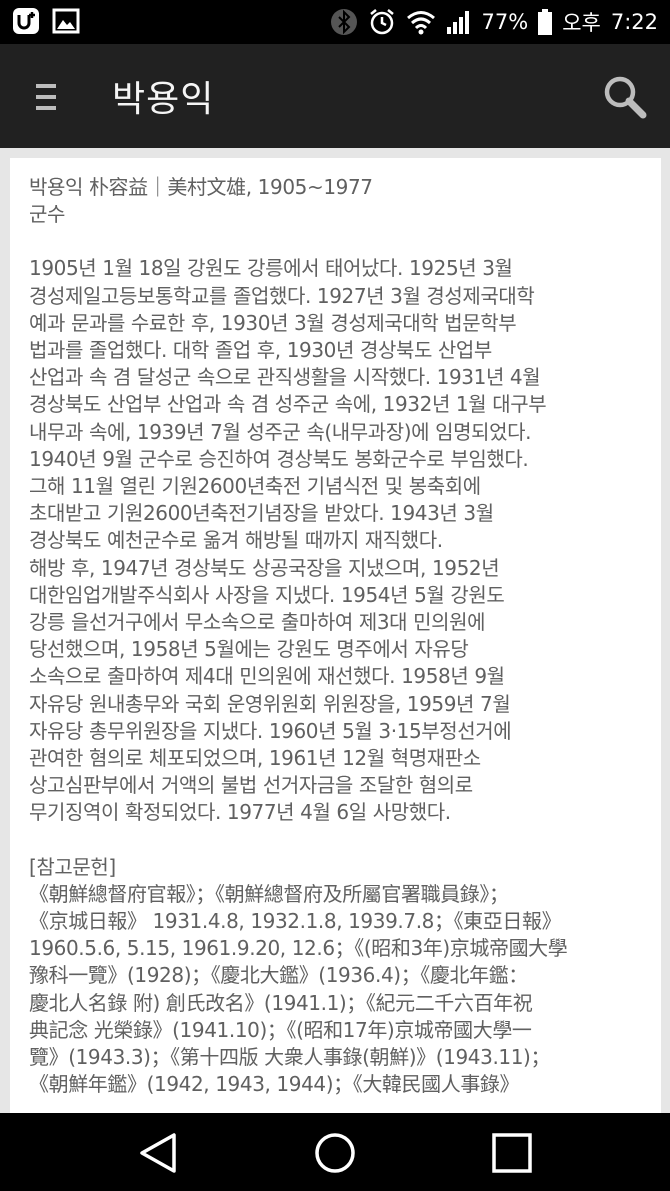 This screenshot has height=1191, width=670. I want to click on body-line: 당선했으며, 1958년 5월에는 강원도 명주에서 자유당, so click(249, 649).